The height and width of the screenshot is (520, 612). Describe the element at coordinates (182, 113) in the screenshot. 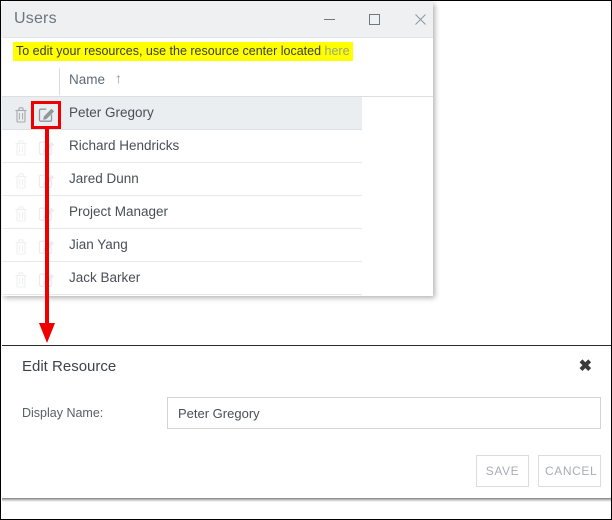

I see `table-row: Peter Gregory` at that location.